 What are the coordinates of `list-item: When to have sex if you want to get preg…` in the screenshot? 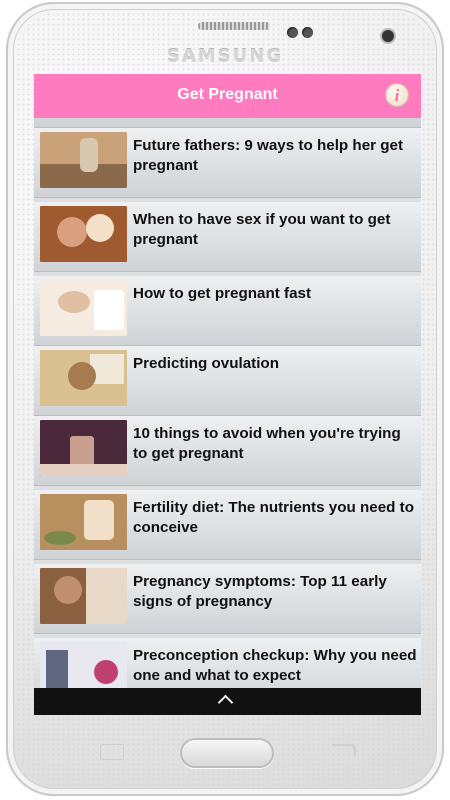 It's located at (227, 237).